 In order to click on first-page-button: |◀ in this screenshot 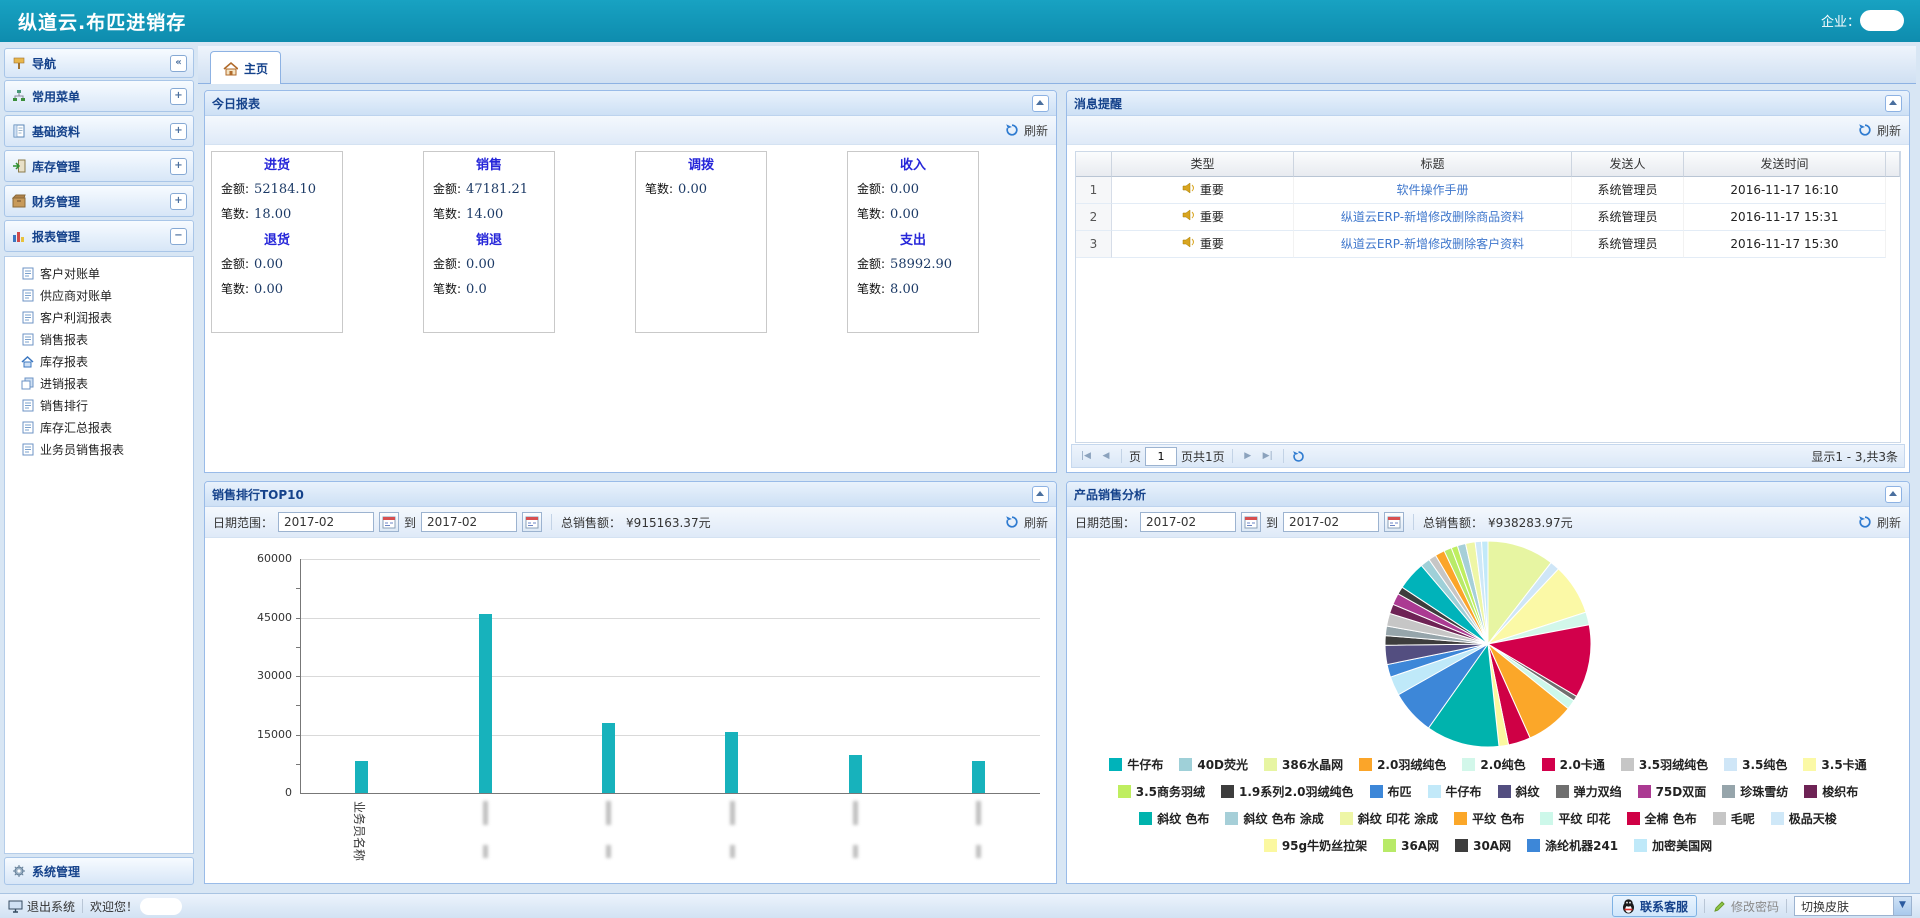, I will do `click(1086, 456)`.